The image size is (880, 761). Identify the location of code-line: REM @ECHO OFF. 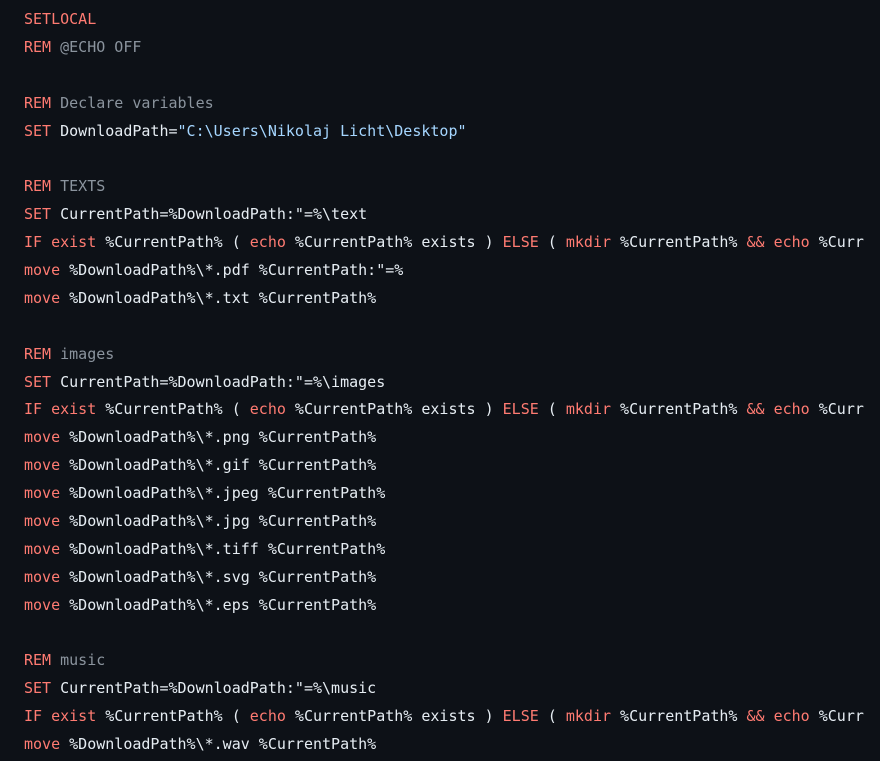
(444, 48).